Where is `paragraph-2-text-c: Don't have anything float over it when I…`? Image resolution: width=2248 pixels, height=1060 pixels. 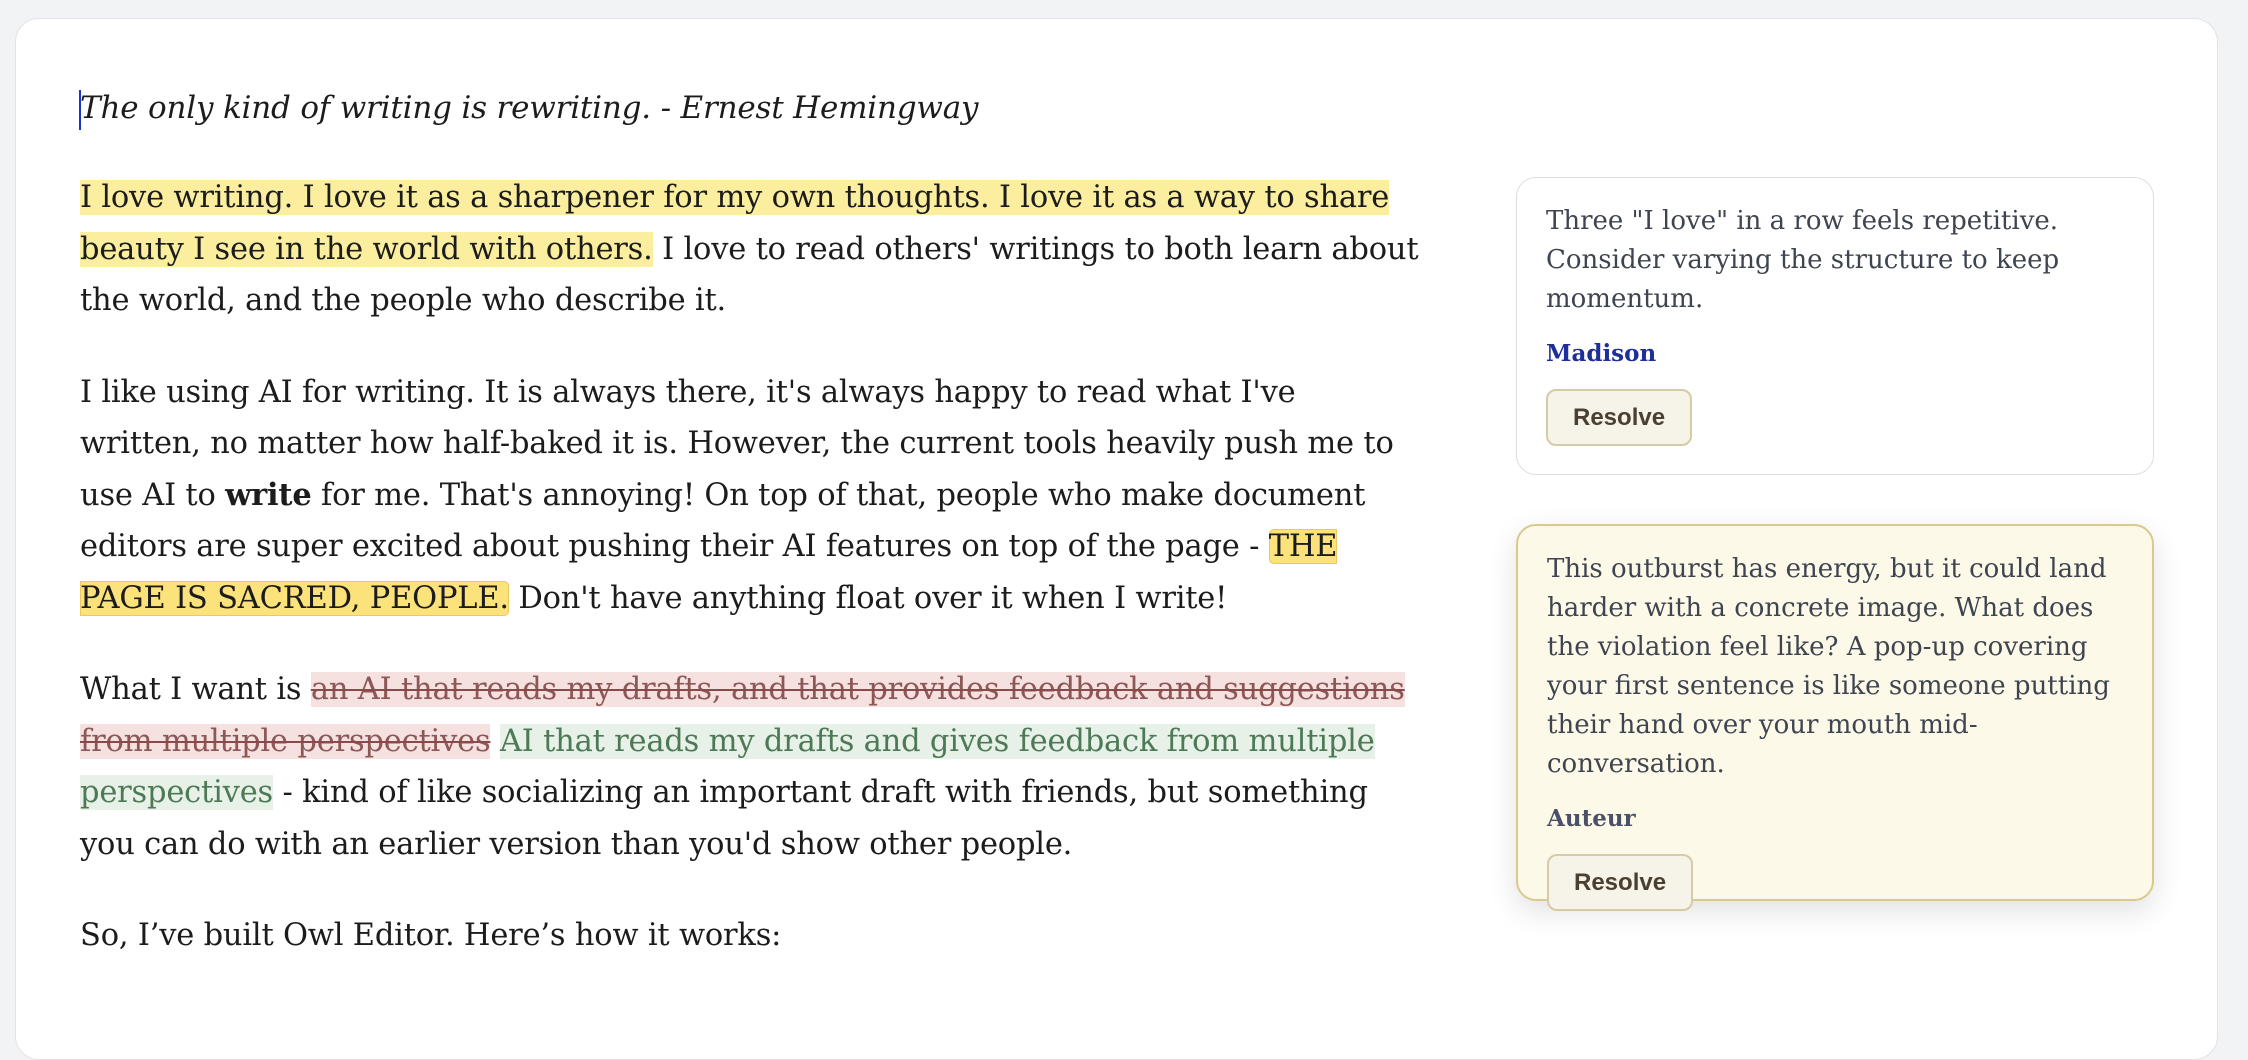
paragraph-2-text-c: Don't have anything float over it when I… is located at coordinates (868, 598).